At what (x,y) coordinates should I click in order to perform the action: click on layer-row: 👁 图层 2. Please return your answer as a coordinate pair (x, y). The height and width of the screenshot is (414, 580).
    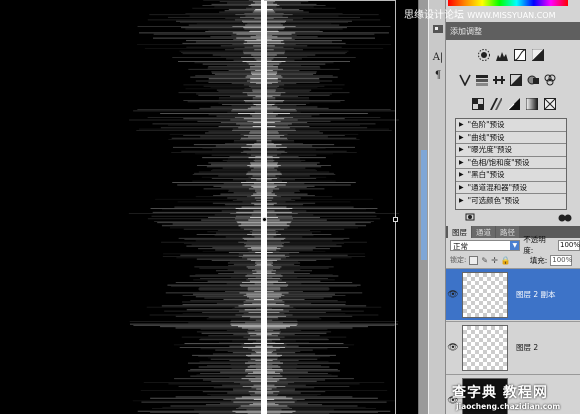
    Looking at the image, I should click on (513, 347).